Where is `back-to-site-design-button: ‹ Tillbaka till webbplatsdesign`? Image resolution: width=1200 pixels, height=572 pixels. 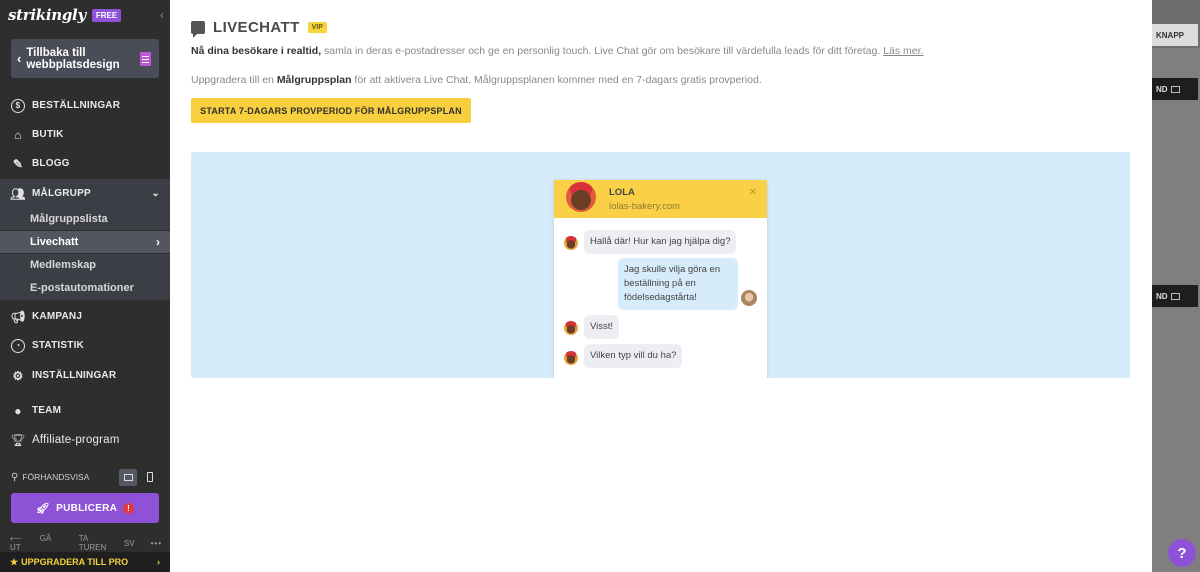 back-to-site-design-button: ‹ Tillbaka till webbplatsdesign is located at coordinates (85, 58).